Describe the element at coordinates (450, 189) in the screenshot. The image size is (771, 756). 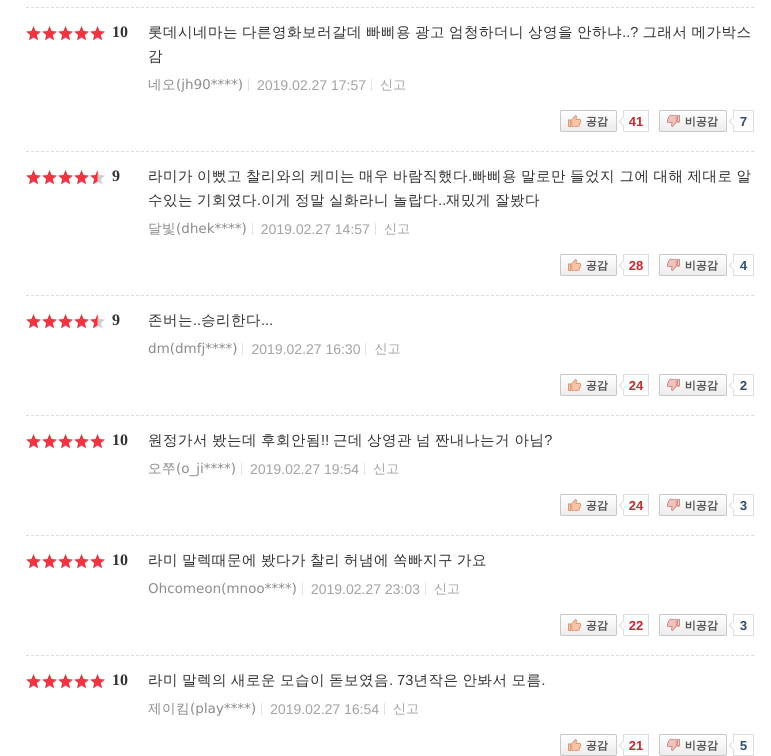
I see `review-text: 라미가 이뻤고 찰리와의 케미는 매우 바람직했다.빠삐용 말로만 들었지 그에 대해 제대로 알수있는 기회였다.이게 정말 실화라니 놀랍다..재밌게 잘봤다` at that location.